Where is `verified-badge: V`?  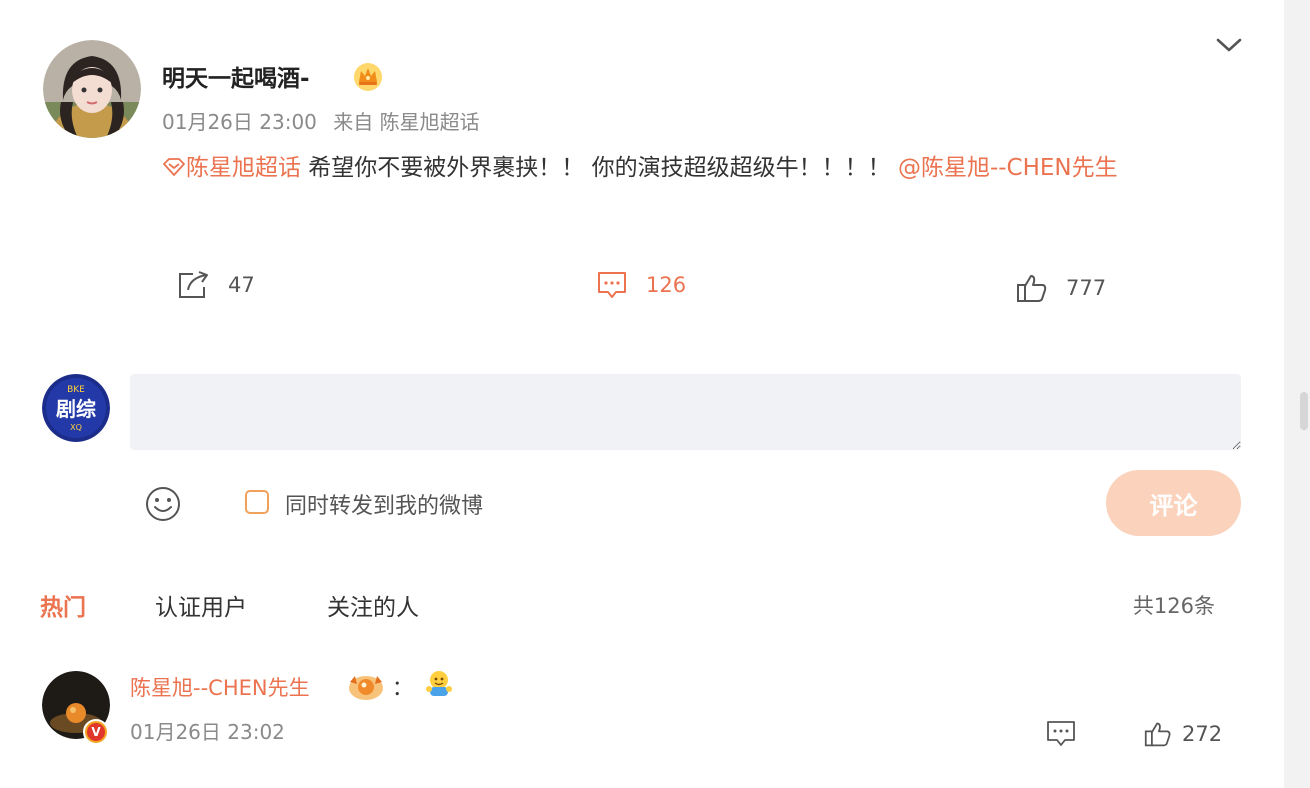 verified-badge: V is located at coordinates (96, 732).